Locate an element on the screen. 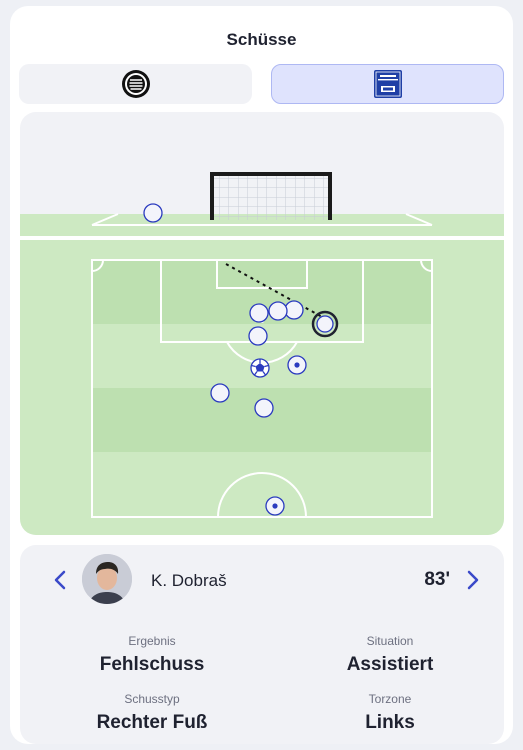  next-shot-button is located at coordinates (473, 580).